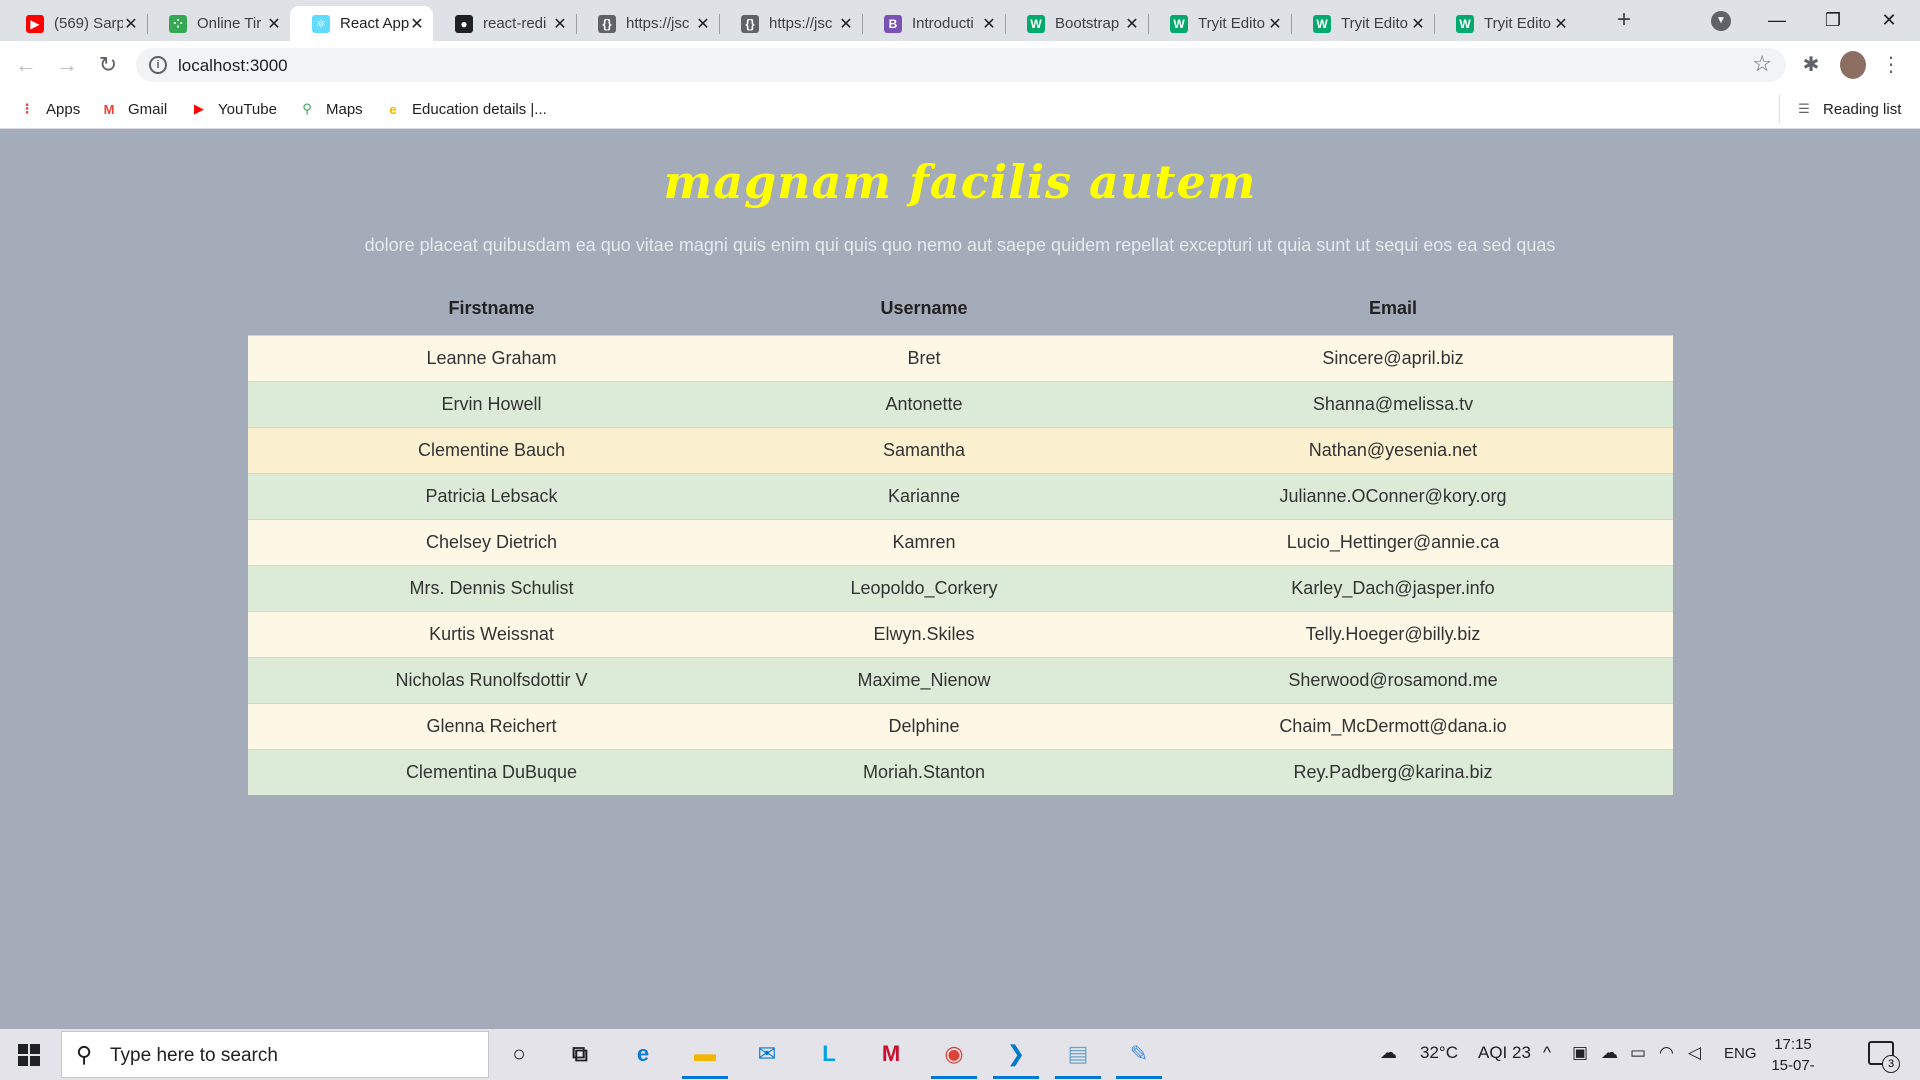 The width and height of the screenshot is (1920, 1080). I want to click on tab-search-button: ▼, so click(1721, 21).